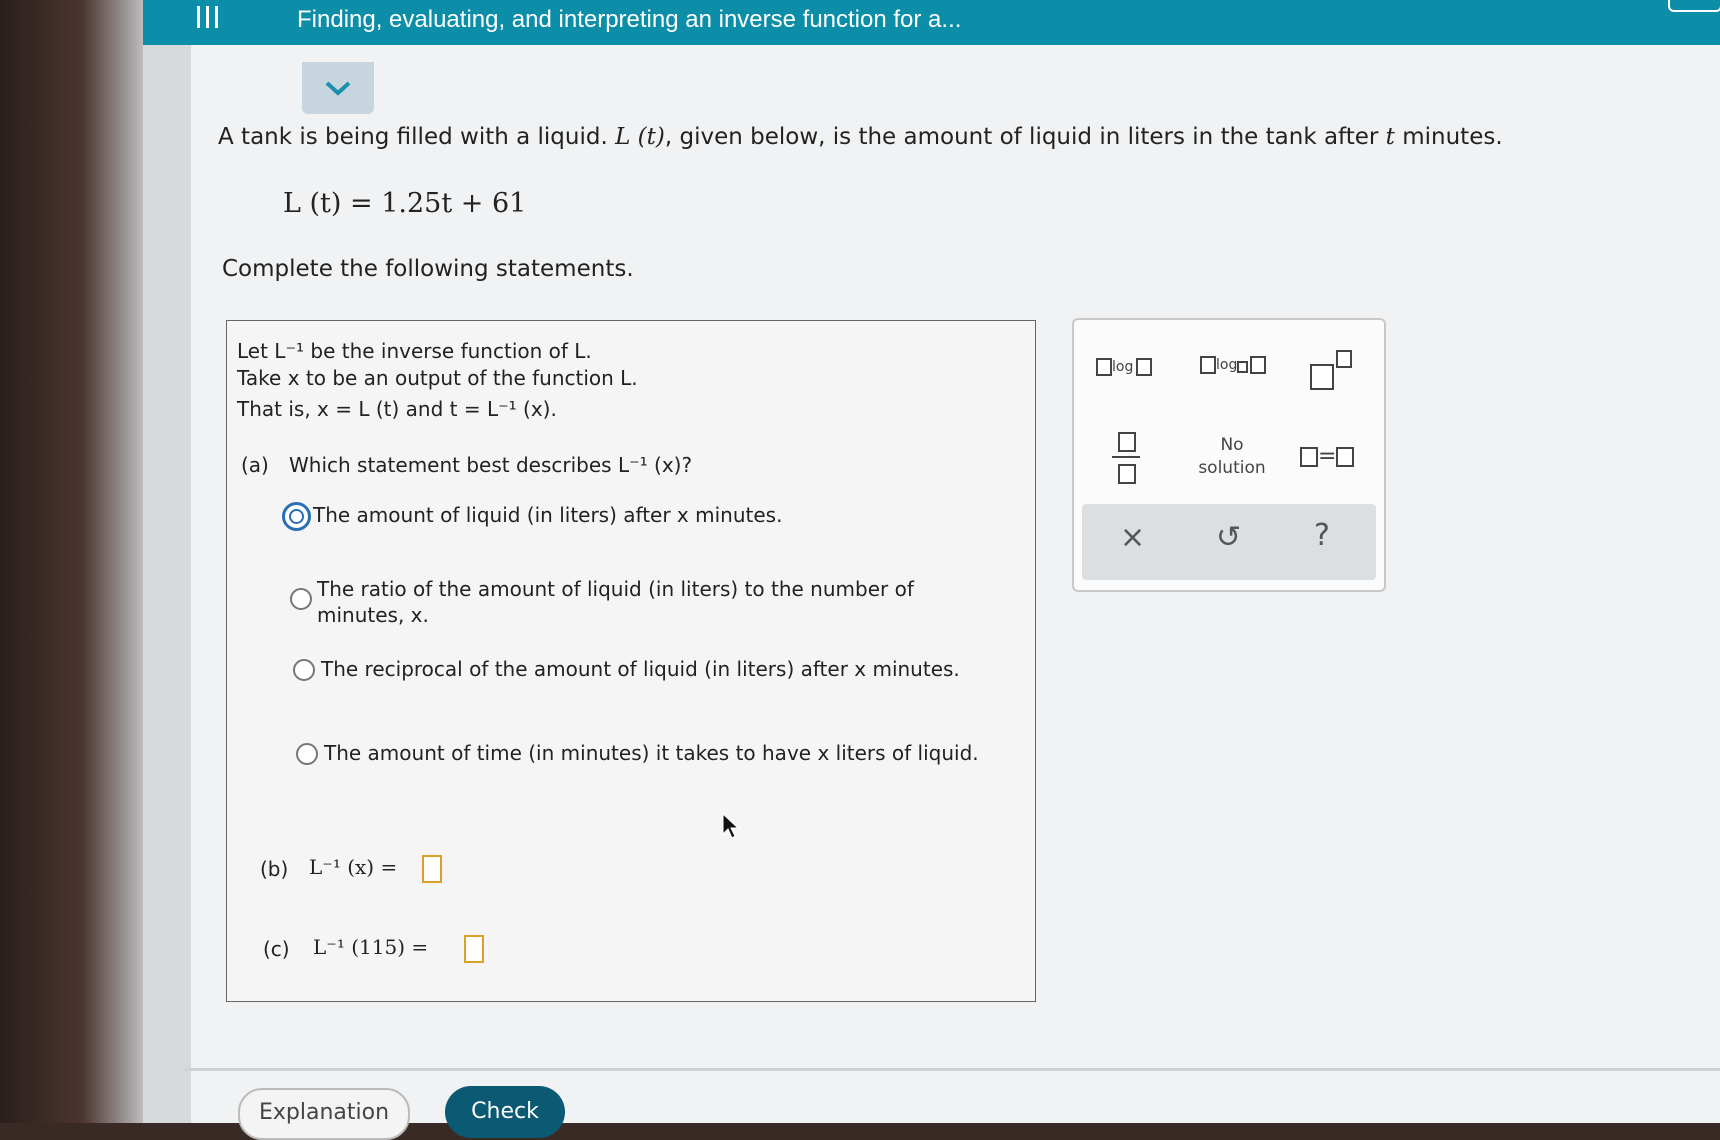 The height and width of the screenshot is (1140, 1720). I want to click on help-icon: ?, so click(1322, 535).